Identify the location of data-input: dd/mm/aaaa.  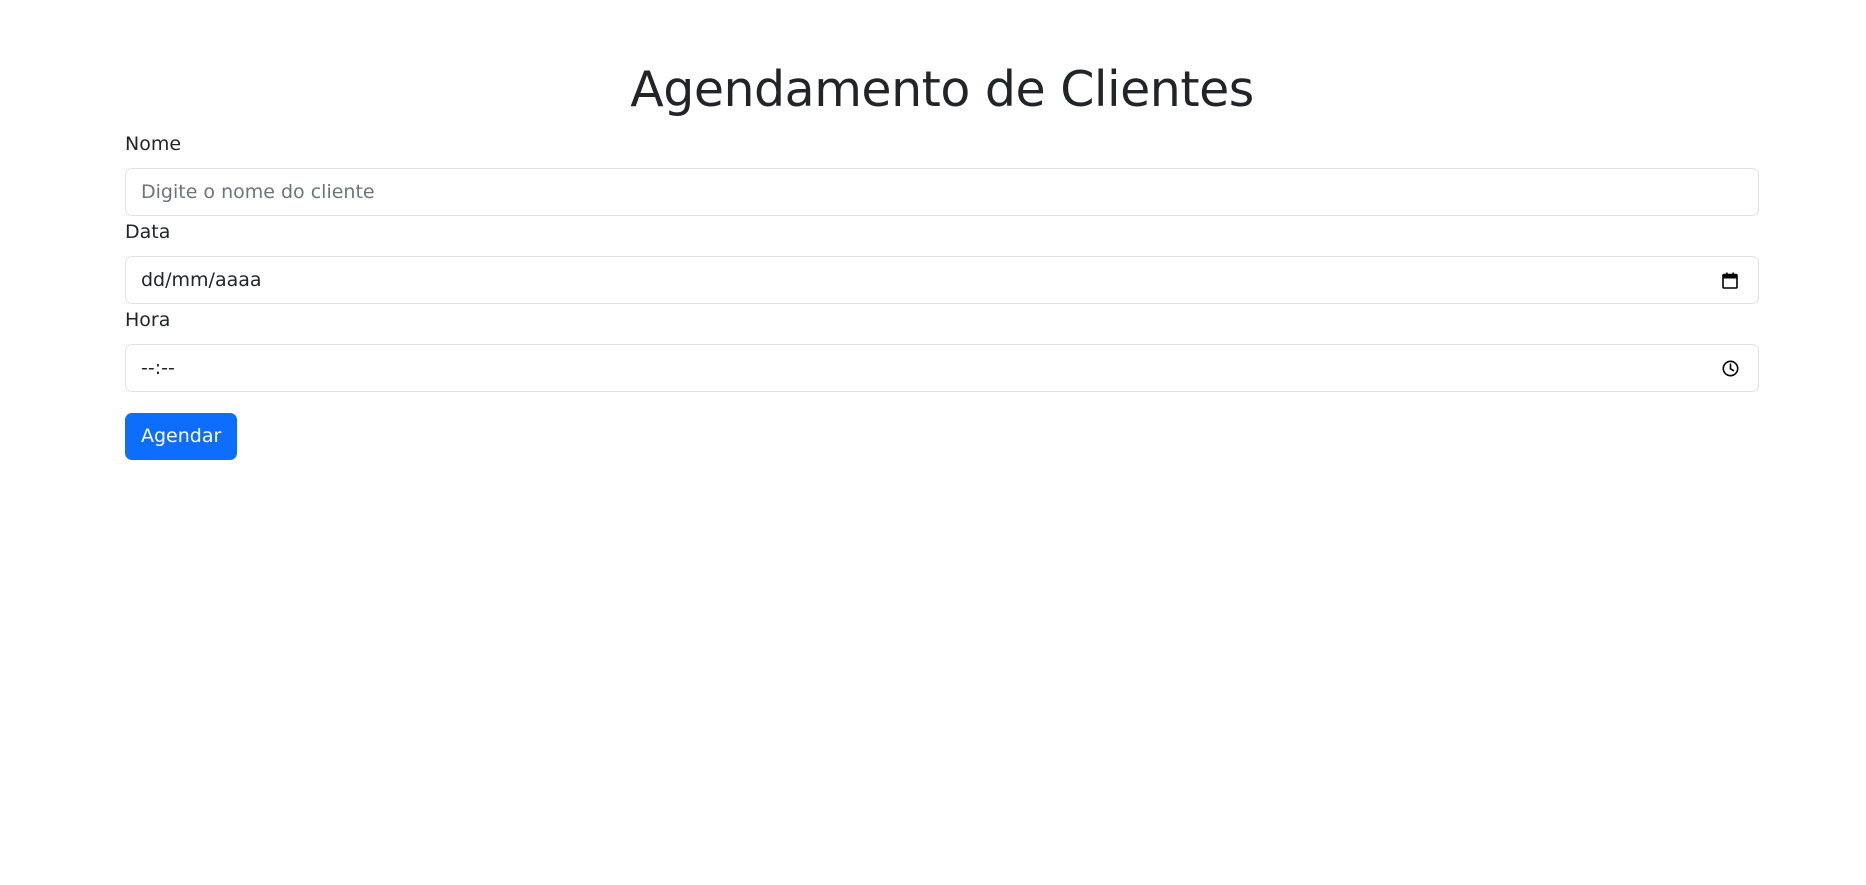
(942, 280).